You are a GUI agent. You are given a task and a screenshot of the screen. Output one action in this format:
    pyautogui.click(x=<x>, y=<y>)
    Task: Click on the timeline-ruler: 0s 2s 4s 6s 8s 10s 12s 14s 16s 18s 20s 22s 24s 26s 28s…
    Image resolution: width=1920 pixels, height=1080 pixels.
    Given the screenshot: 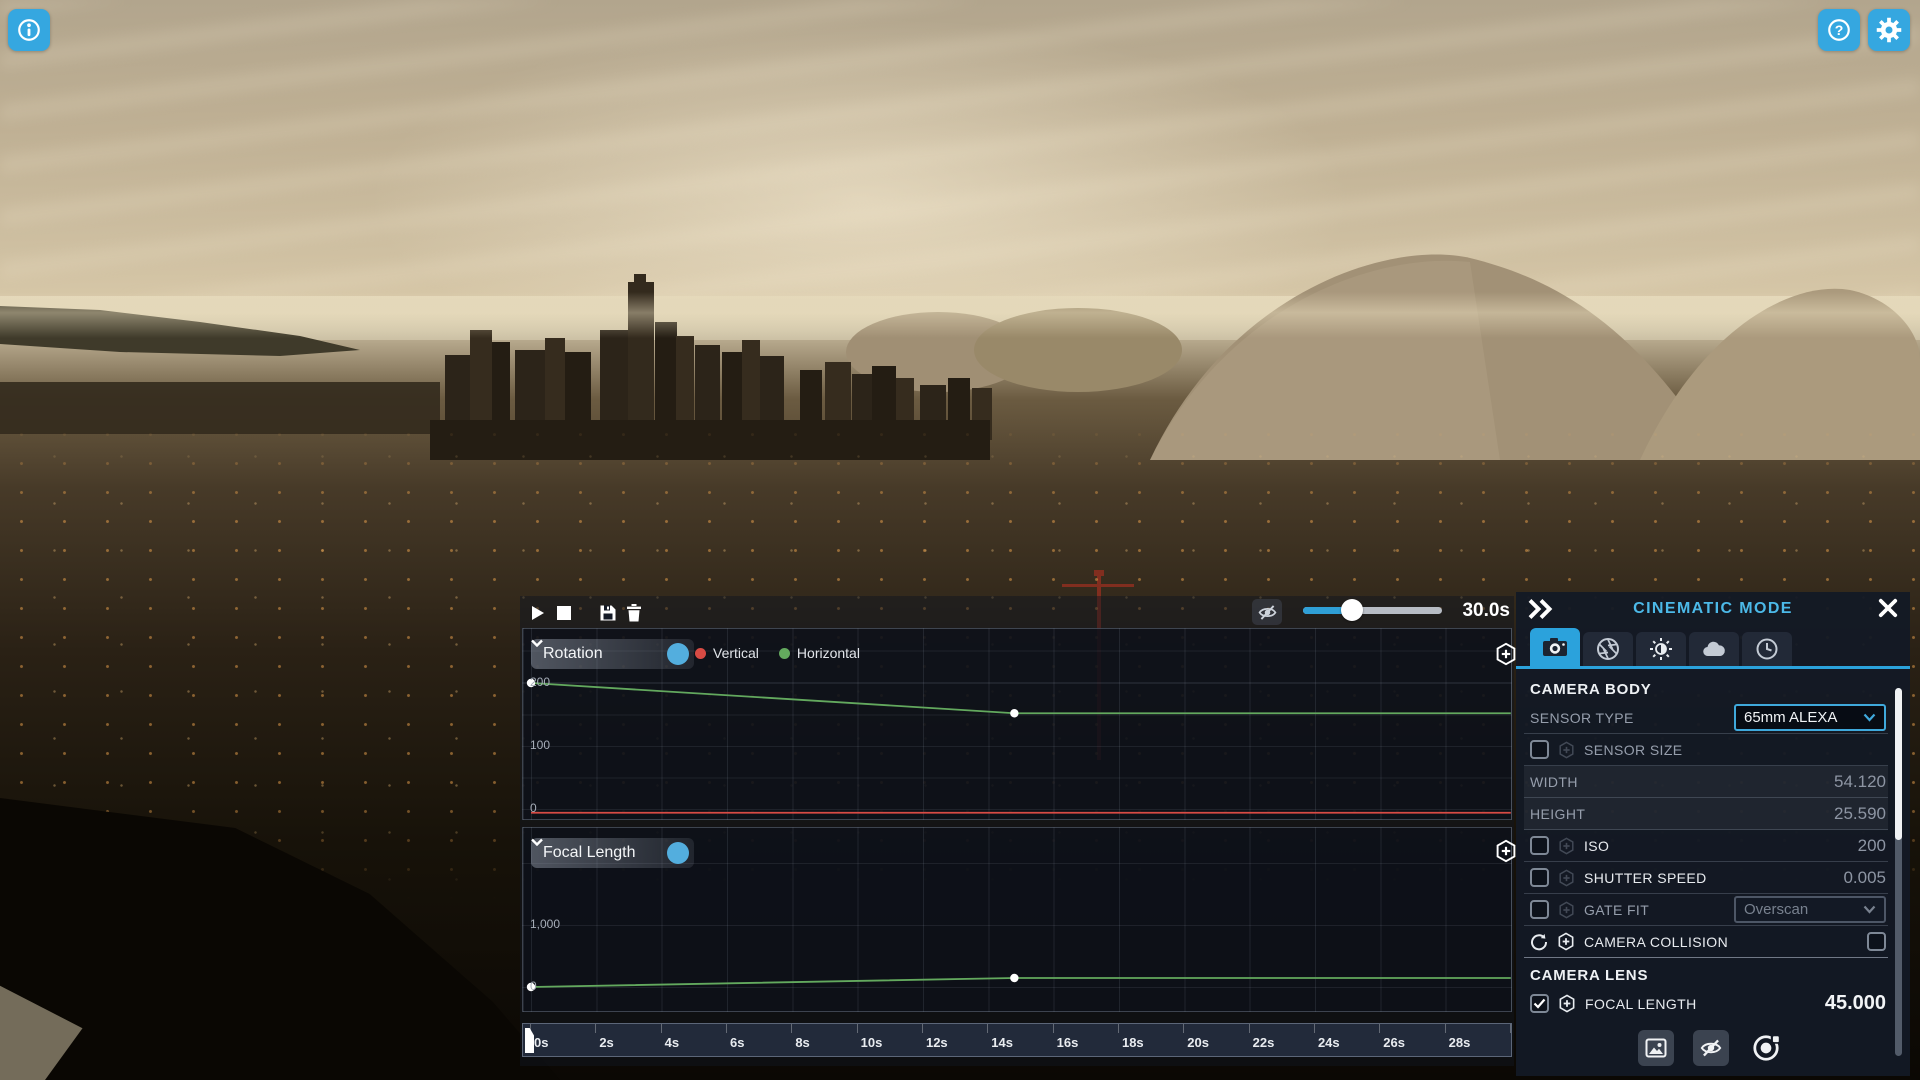 What is the action you would take?
    pyautogui.click(x=1017, y=1040)
    